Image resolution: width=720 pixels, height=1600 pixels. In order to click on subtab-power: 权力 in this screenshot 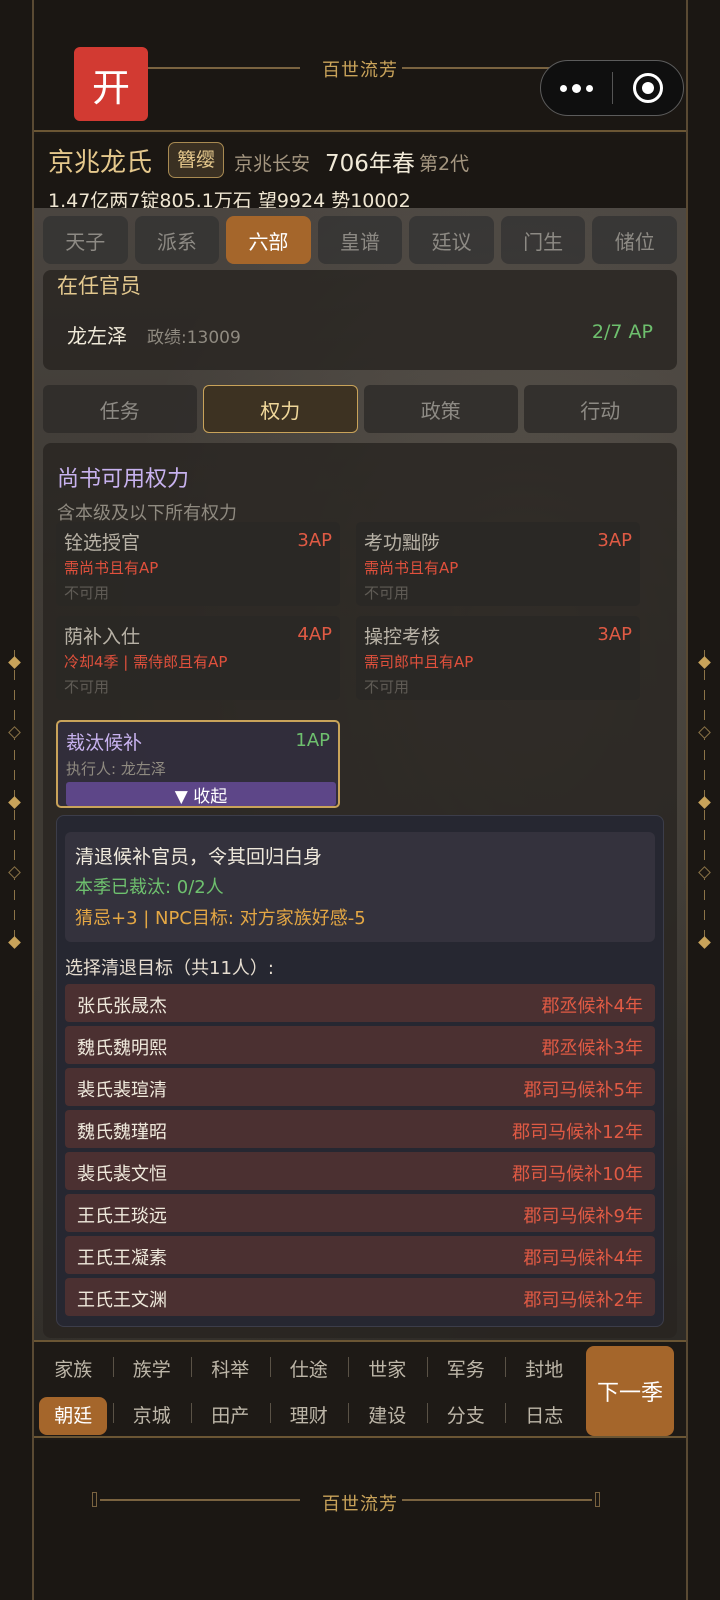, I will do `click(280, 409)`.